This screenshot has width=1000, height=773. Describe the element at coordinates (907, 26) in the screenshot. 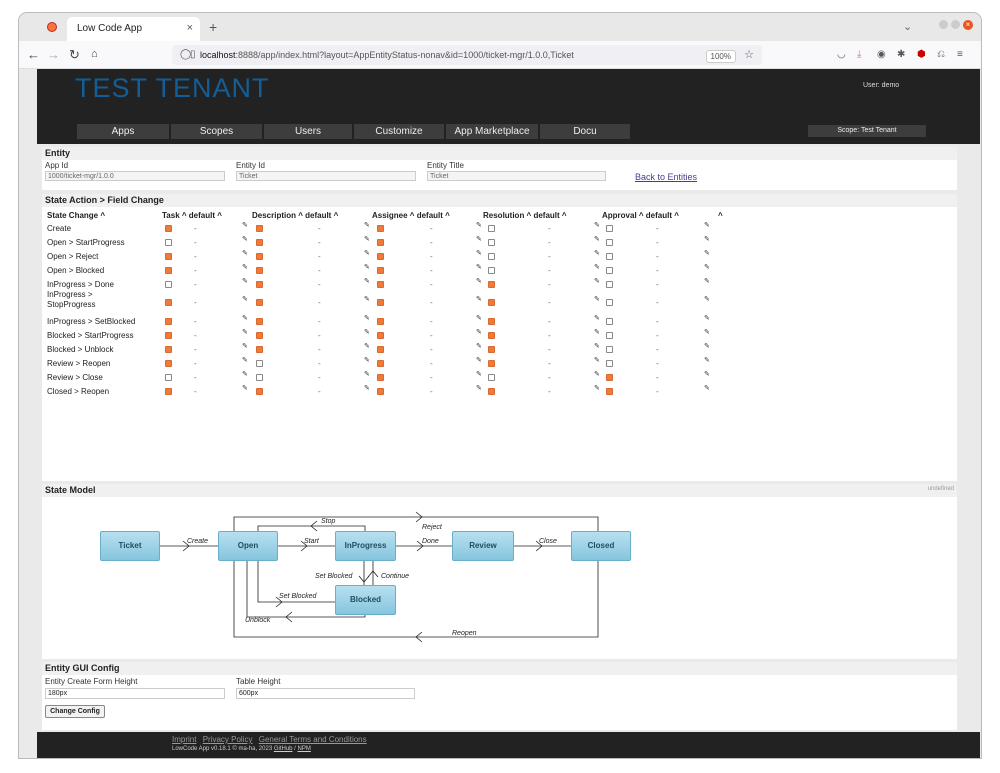

I see `chevron-down-icon: ⌄` at that location.